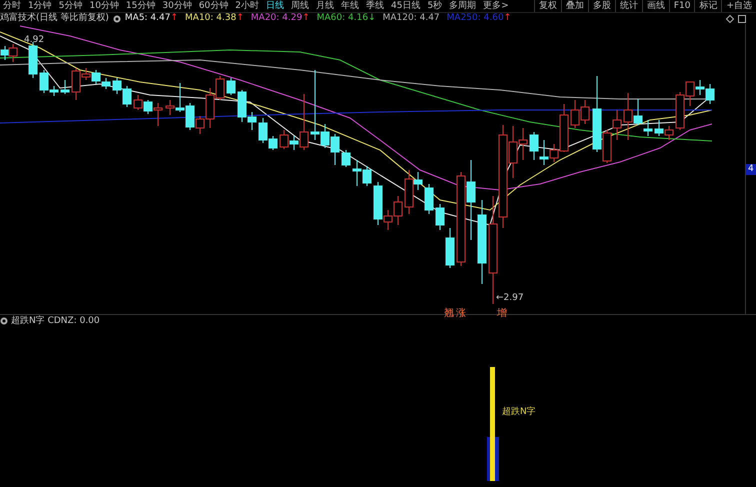  I want to click on period-tab: 30分钟, so click(177, 6).